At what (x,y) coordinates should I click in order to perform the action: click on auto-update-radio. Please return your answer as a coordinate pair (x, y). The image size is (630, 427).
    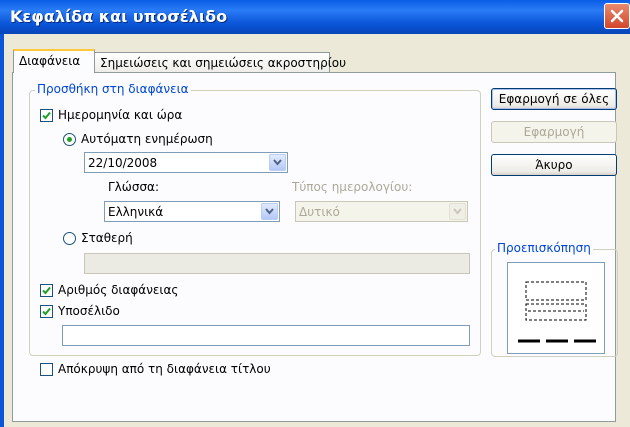
    Looking at the image, I should click on (69, 139).